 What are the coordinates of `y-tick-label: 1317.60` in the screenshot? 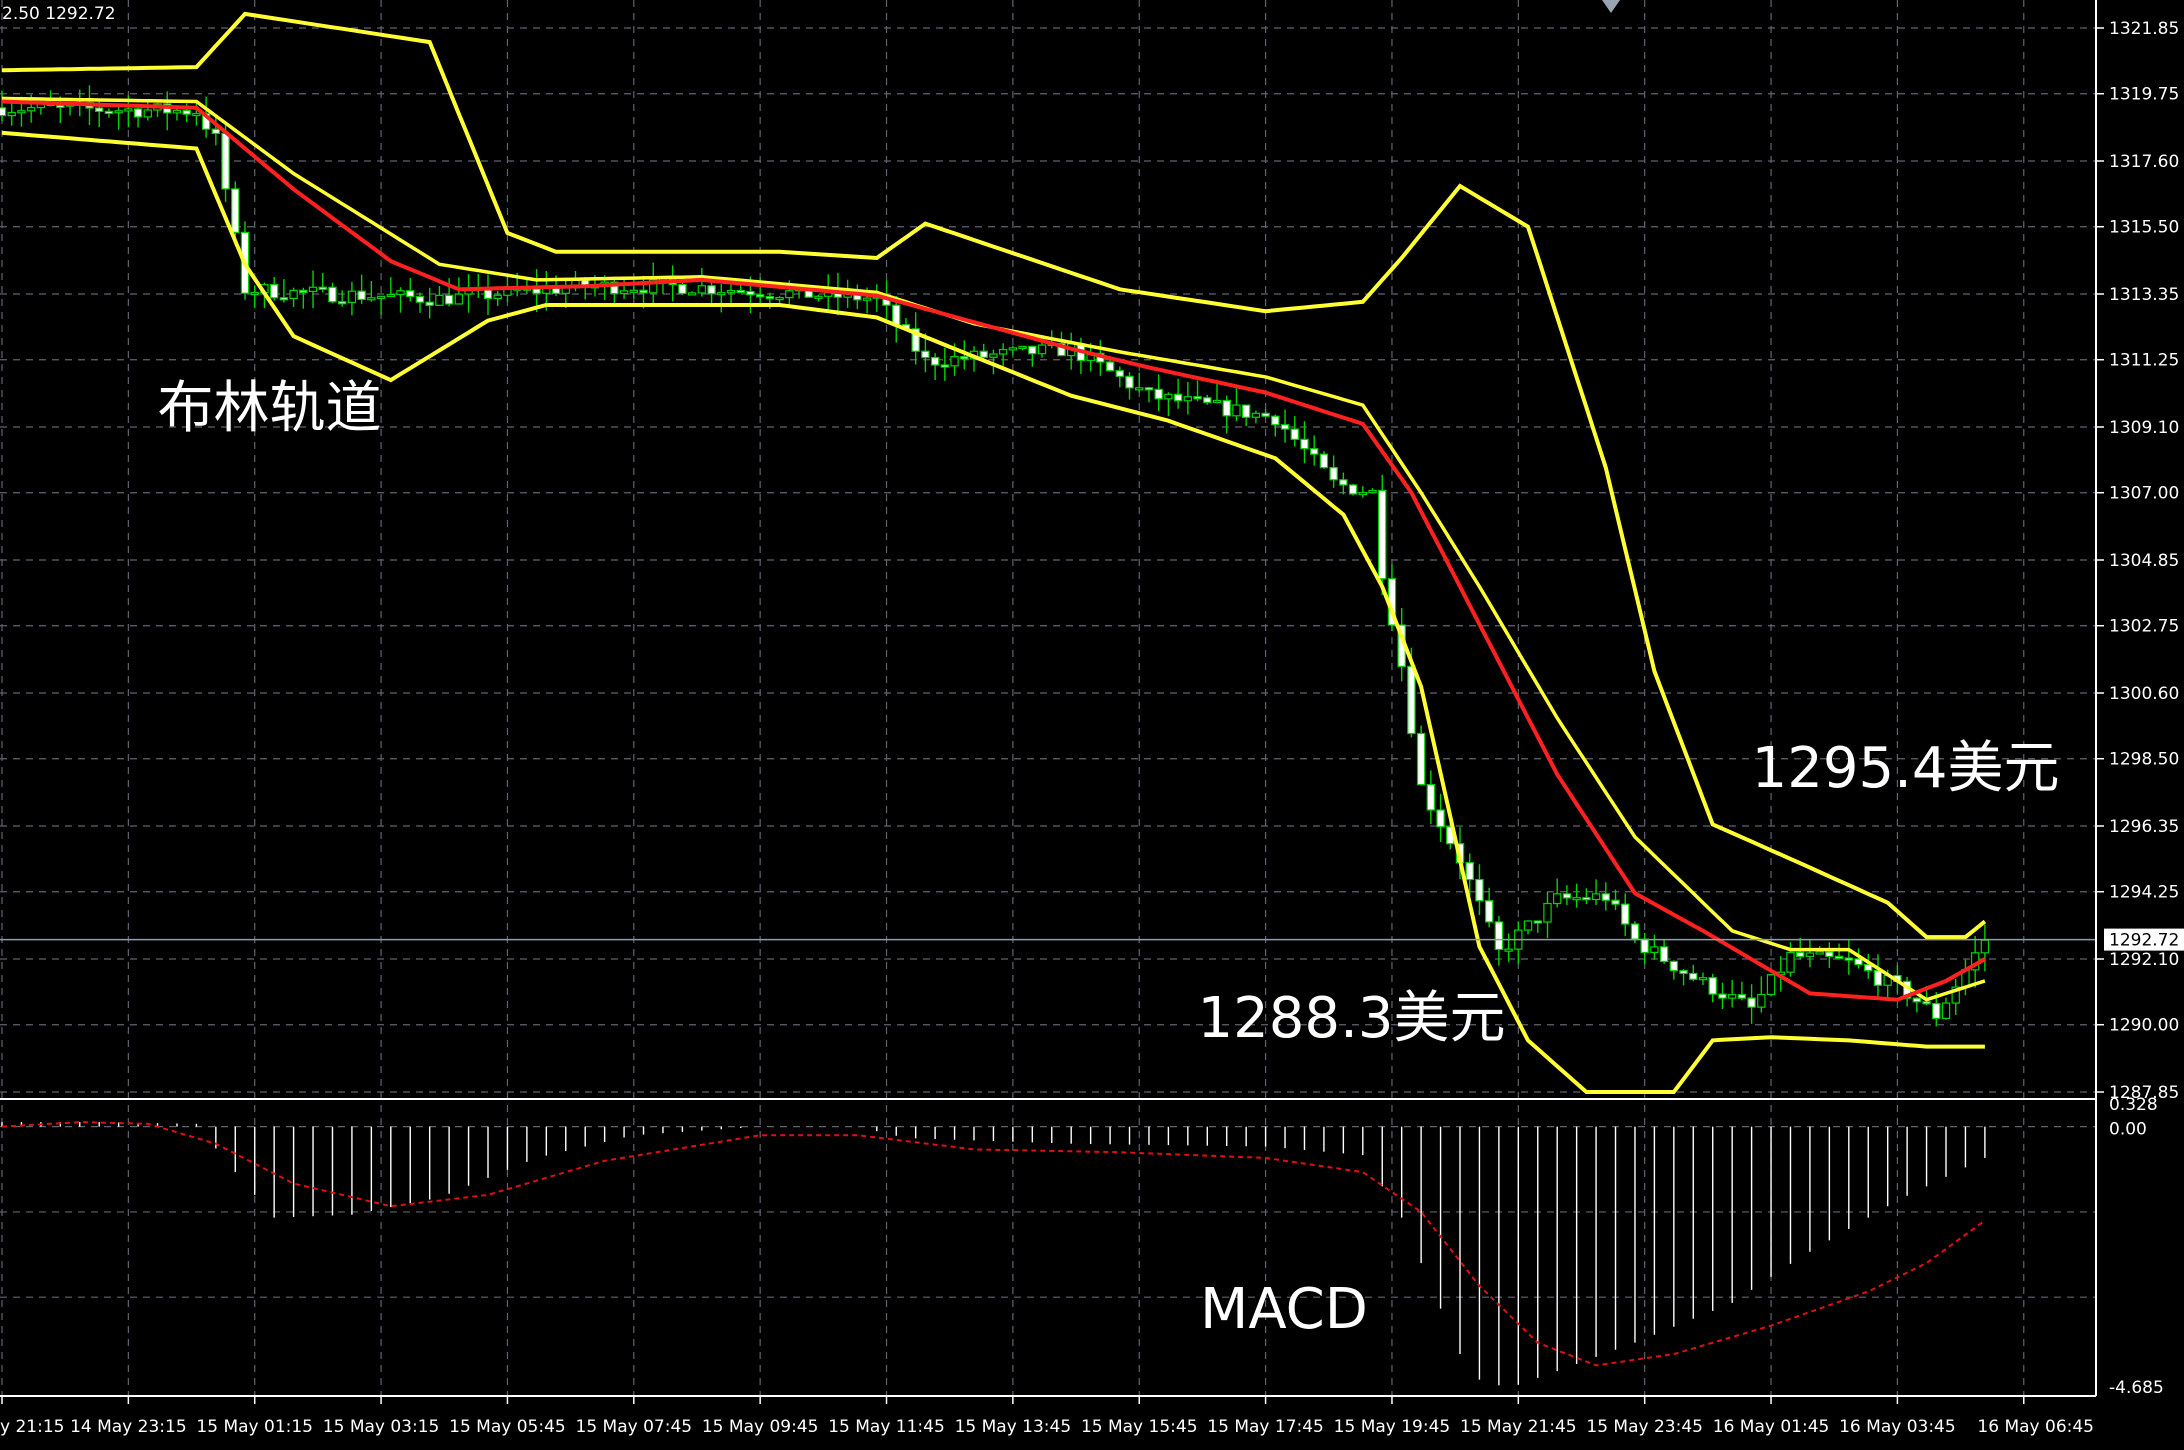 It's located at (2144, 162).